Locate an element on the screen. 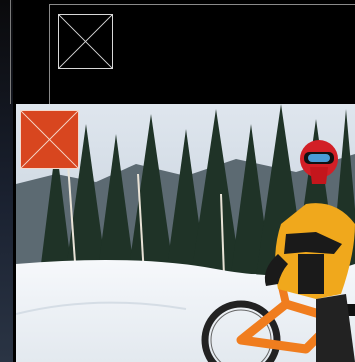 The image size is (355, 362). left-divider is located at coordinates (10, 52).